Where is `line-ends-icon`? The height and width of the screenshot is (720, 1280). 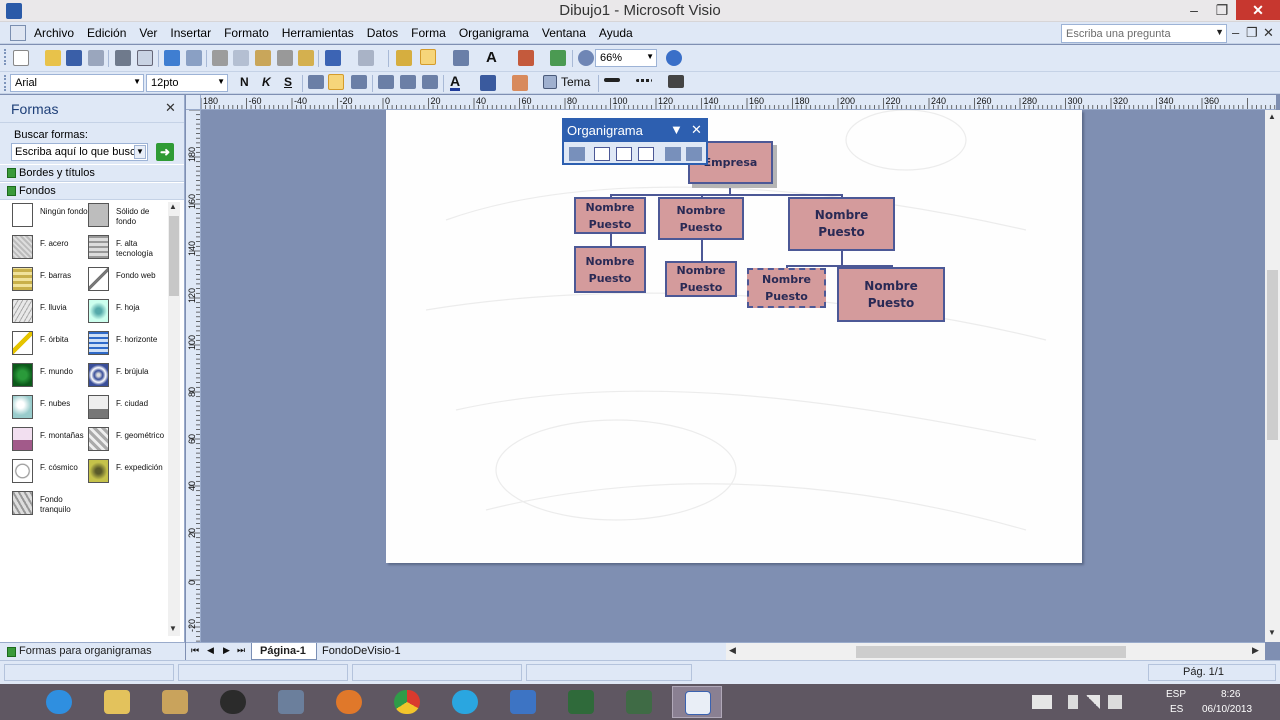 line-ends-icon is located at coordinates (676, 81).